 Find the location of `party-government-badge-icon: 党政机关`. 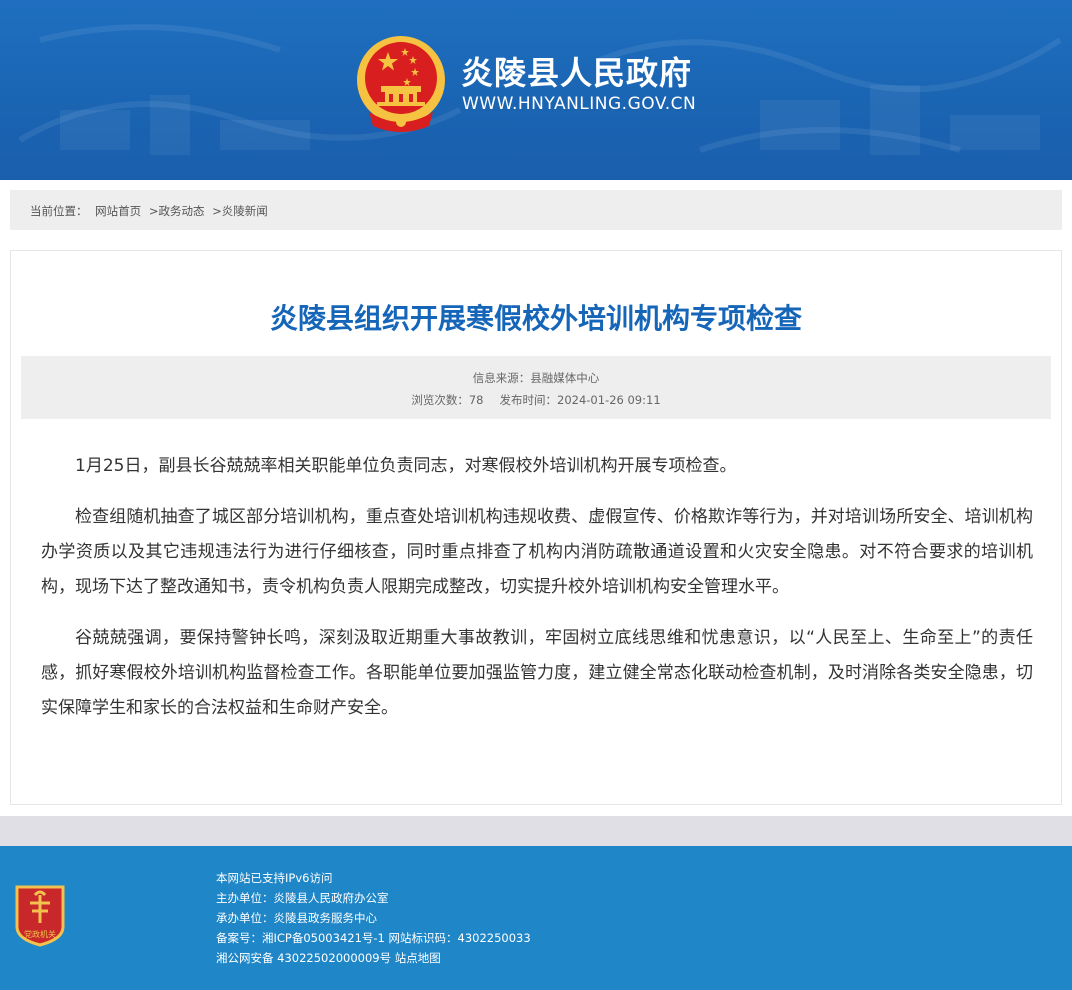

party-government-badge-icon: 党政机关 is located at coordinates (40, 915).